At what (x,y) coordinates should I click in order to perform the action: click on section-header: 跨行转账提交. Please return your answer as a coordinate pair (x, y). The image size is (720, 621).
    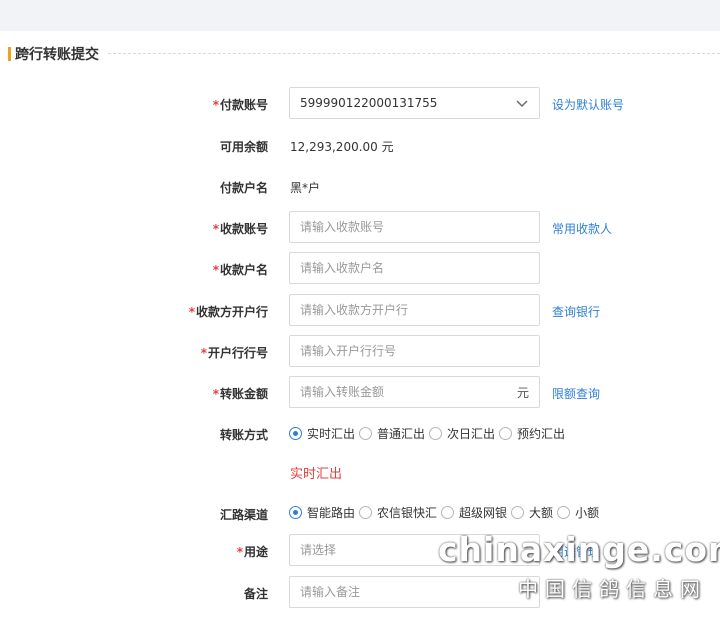
    Looking at the image, I should click on (53, 54).